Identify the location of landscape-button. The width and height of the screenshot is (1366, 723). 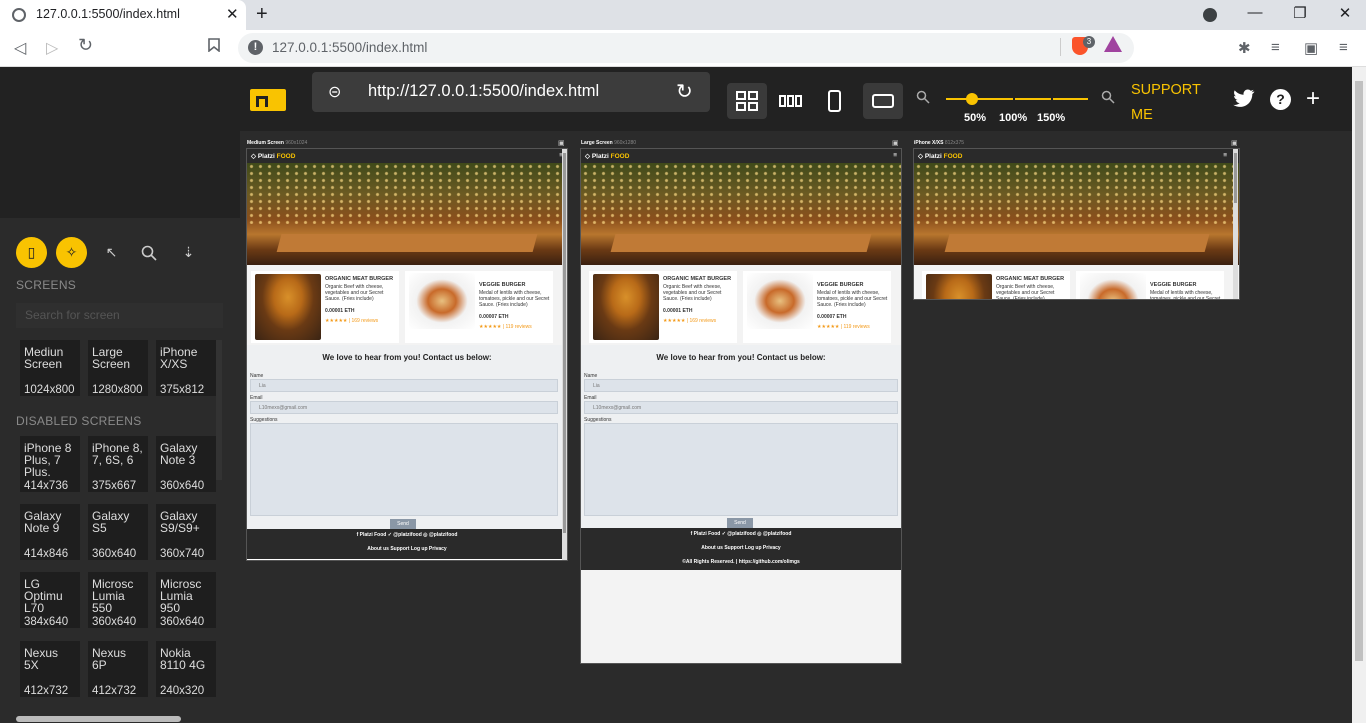
(883, 101).